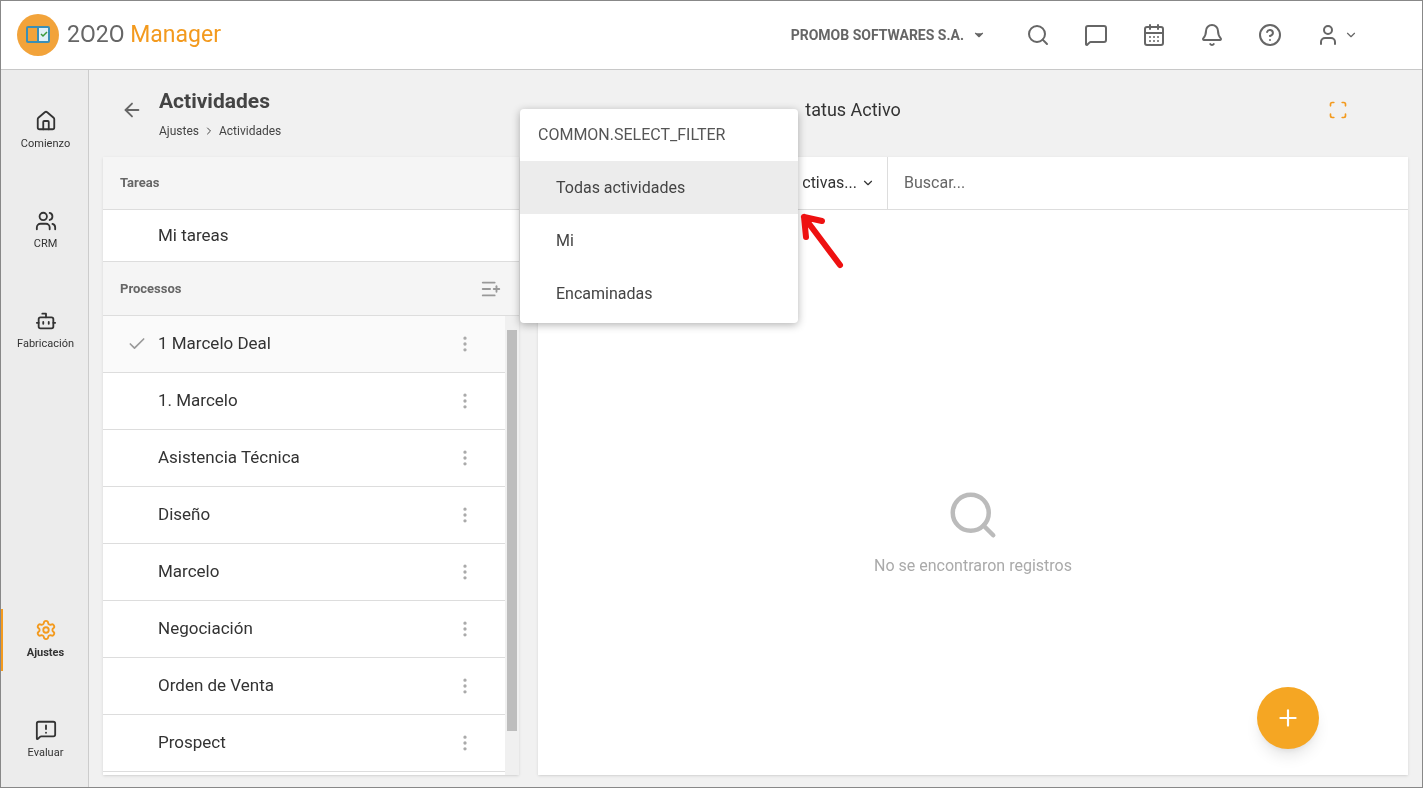  What do you see at coordinates (45, 629) in the screenshot?
I see `settings-icon` at bounding box center [45, 629].